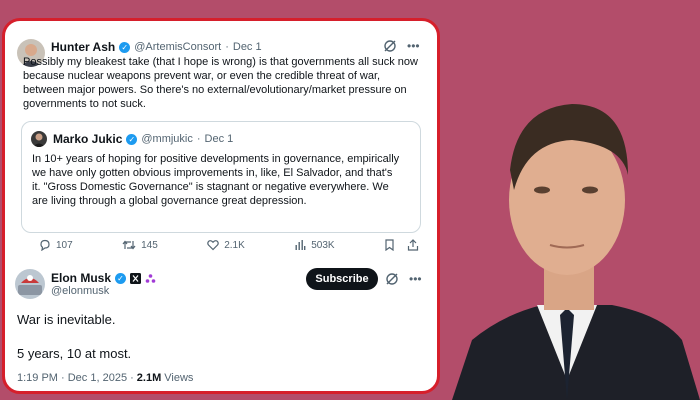 The image size is (700, 400). I want to click on like-button: 2.1K, so click(226, 245).